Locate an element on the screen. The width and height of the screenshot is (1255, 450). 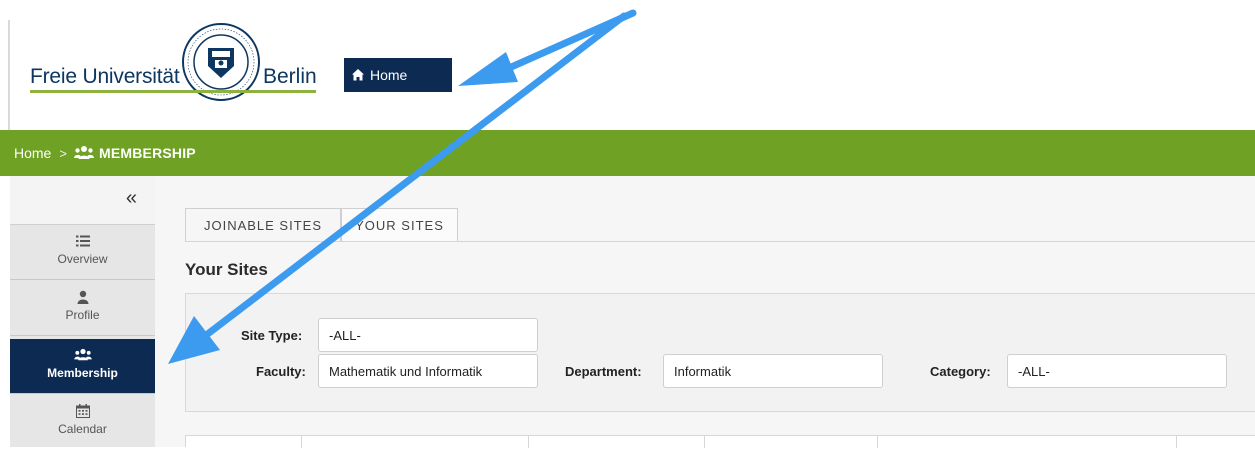
tool-sidebar: « Overview Profile Membership Calendar is located at coordinates (82, 311).